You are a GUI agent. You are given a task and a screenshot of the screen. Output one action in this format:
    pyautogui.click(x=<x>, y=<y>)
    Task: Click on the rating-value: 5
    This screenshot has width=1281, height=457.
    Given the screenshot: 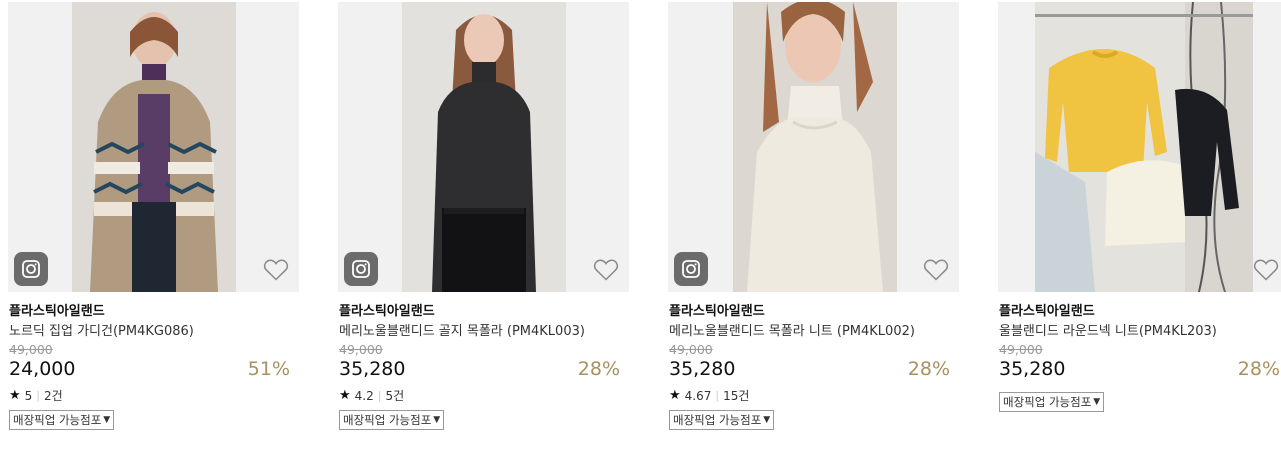 What is the action you would take?
    pyautogui.click(x=28, y=395)
    